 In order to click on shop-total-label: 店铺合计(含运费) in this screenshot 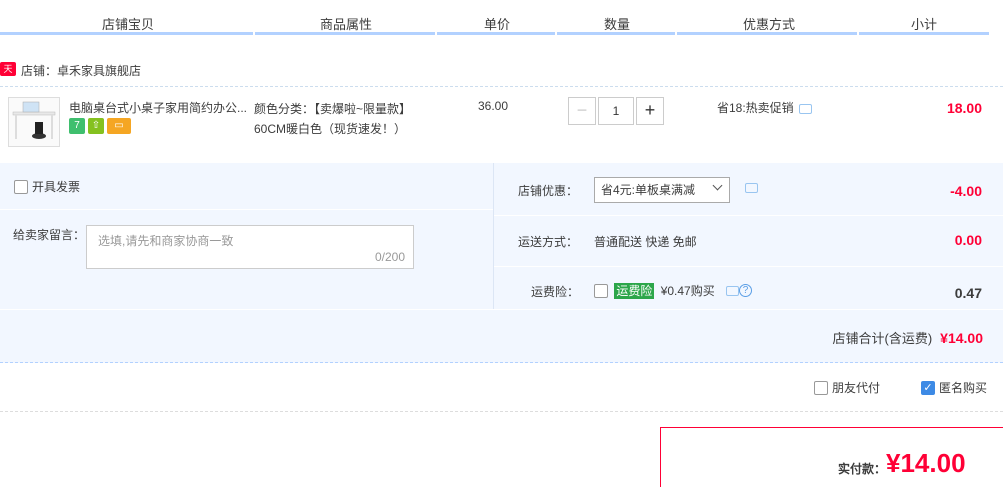, I will do `click(882, 338)`.